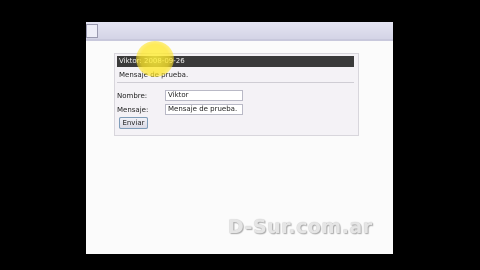 The image size is (480, 270). I want to click on browser-toolbar, so click(239, 31).